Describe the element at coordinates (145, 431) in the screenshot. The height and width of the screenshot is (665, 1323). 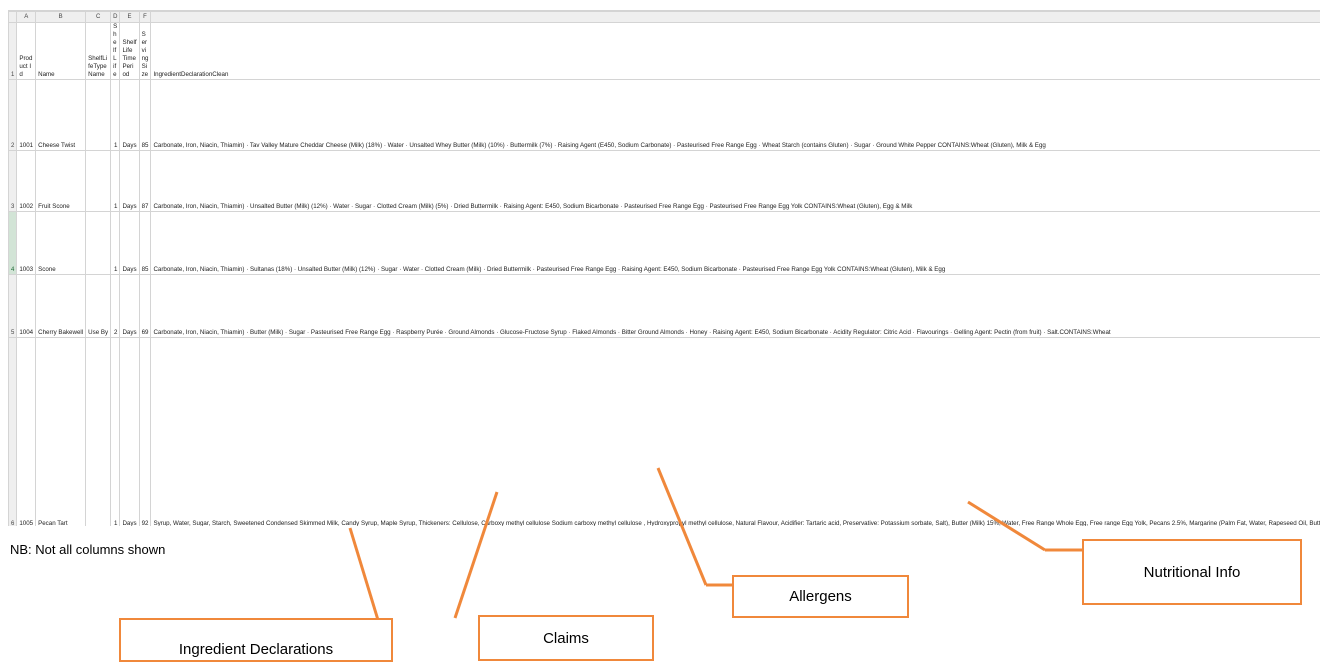
I see `cell-serving: 92` at that location.